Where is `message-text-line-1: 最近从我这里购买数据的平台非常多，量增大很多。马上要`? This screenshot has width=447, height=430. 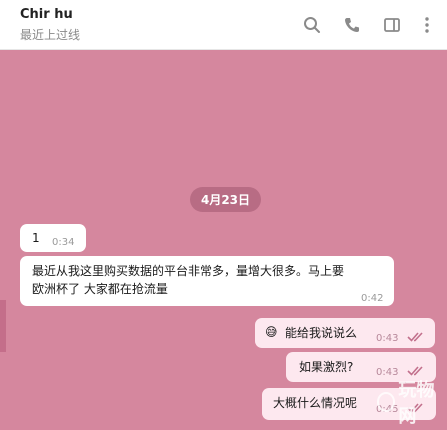
message-text-line-1: 最近从我这里购买数据的平台非常多，量增大很多。马上要 is located at coordinates (188, 271).